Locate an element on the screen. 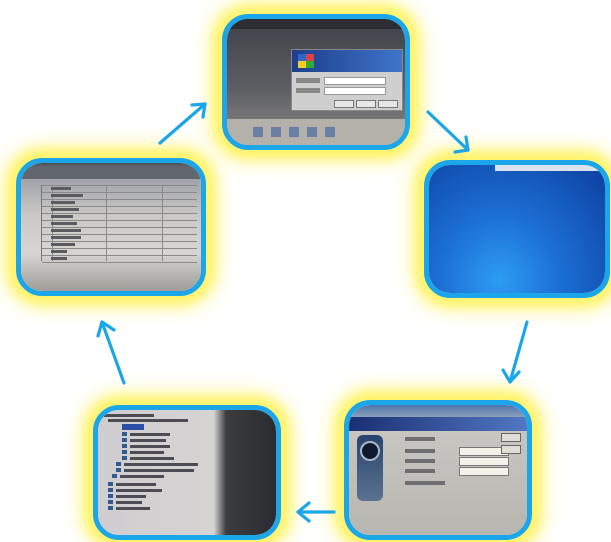  arrow-logon-to-tree is located at coordinates (316, 512).